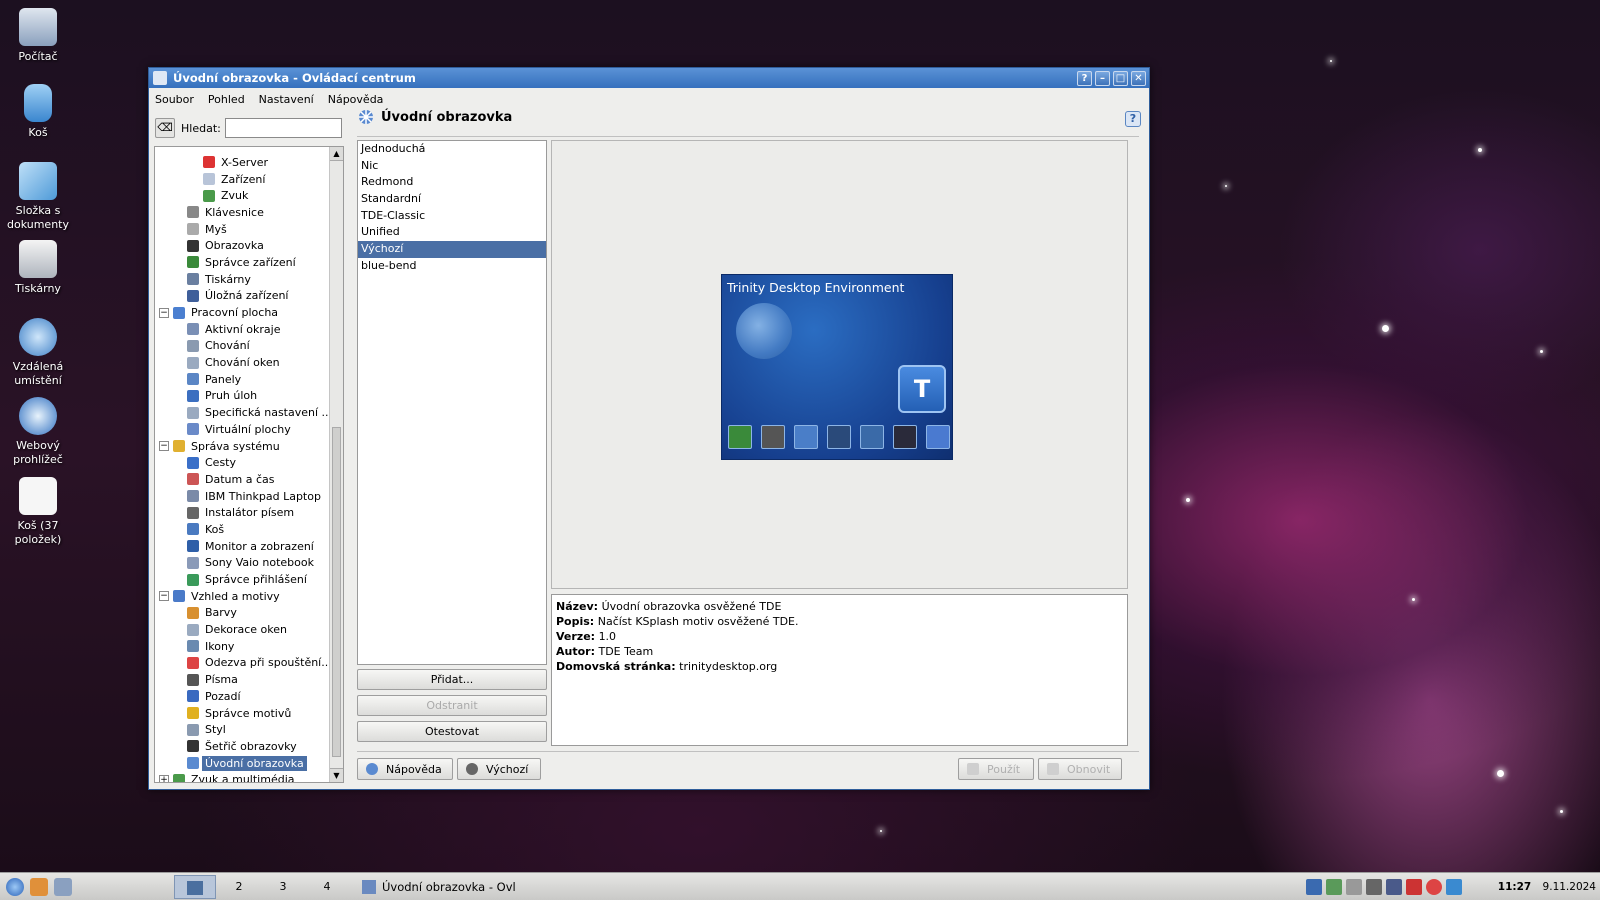  Describe the element at coordinates (242, 563) in the screenshot. I see `tree-item: Sony Vaio notebook` at that location.